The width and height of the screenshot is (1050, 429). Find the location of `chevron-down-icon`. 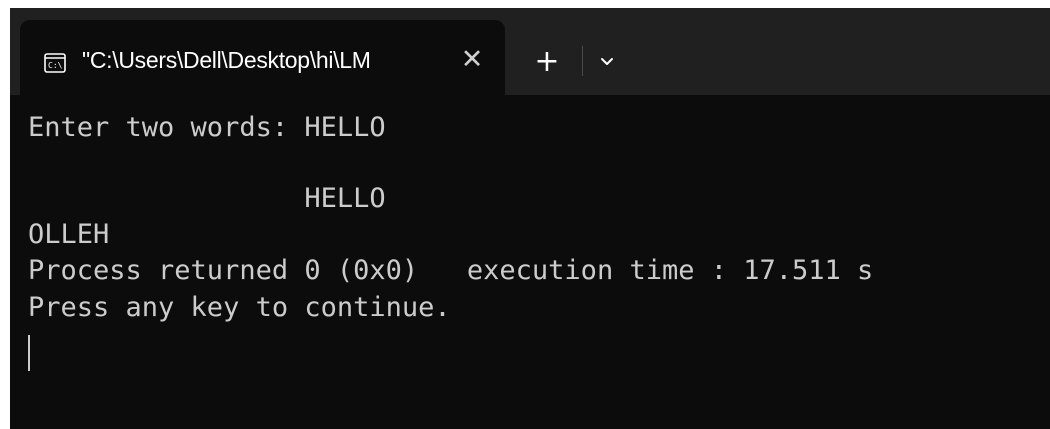

chevron-down-icon is located at coordinates (607, 62).